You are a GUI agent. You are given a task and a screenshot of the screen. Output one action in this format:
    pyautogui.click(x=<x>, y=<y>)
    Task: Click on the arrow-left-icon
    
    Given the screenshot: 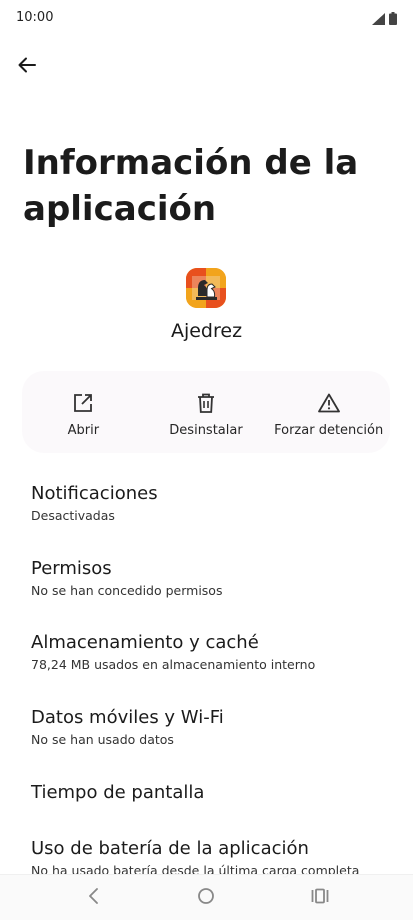 What is the action you would take?
    pyautogui.click(x=27, y=67)
    